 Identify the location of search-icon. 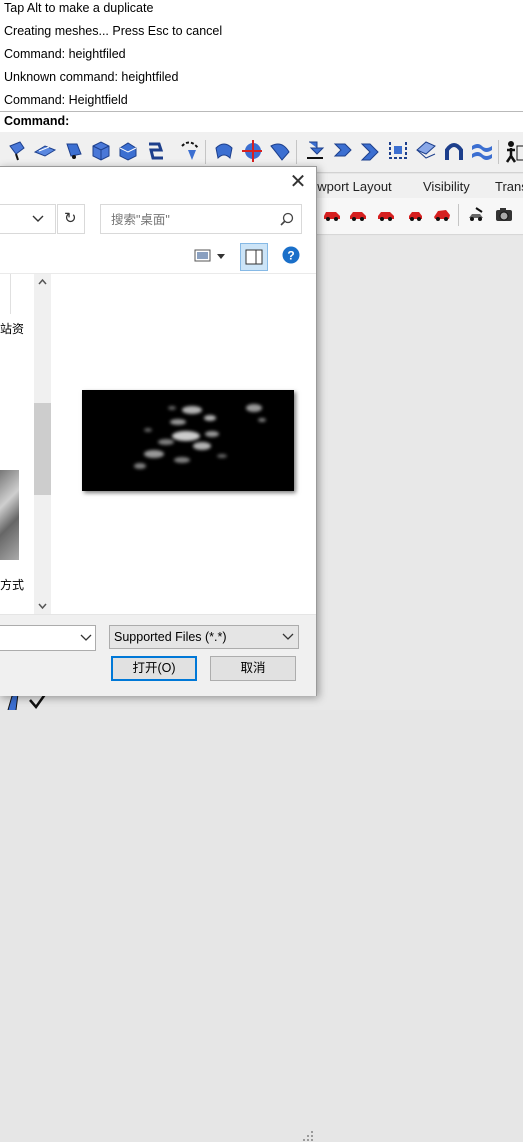
(287, 219).